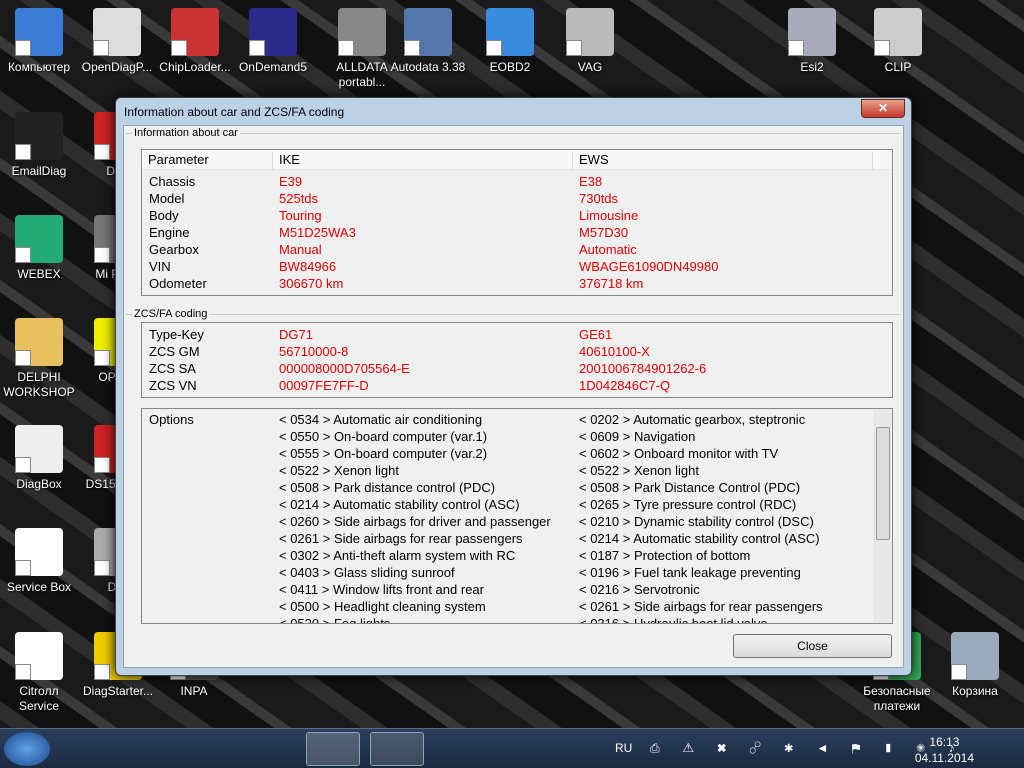 The height and width of the screenshot is (768, 1024). I want to click on desktop-icon-label: Autodata 3.38, so click(428, 67).